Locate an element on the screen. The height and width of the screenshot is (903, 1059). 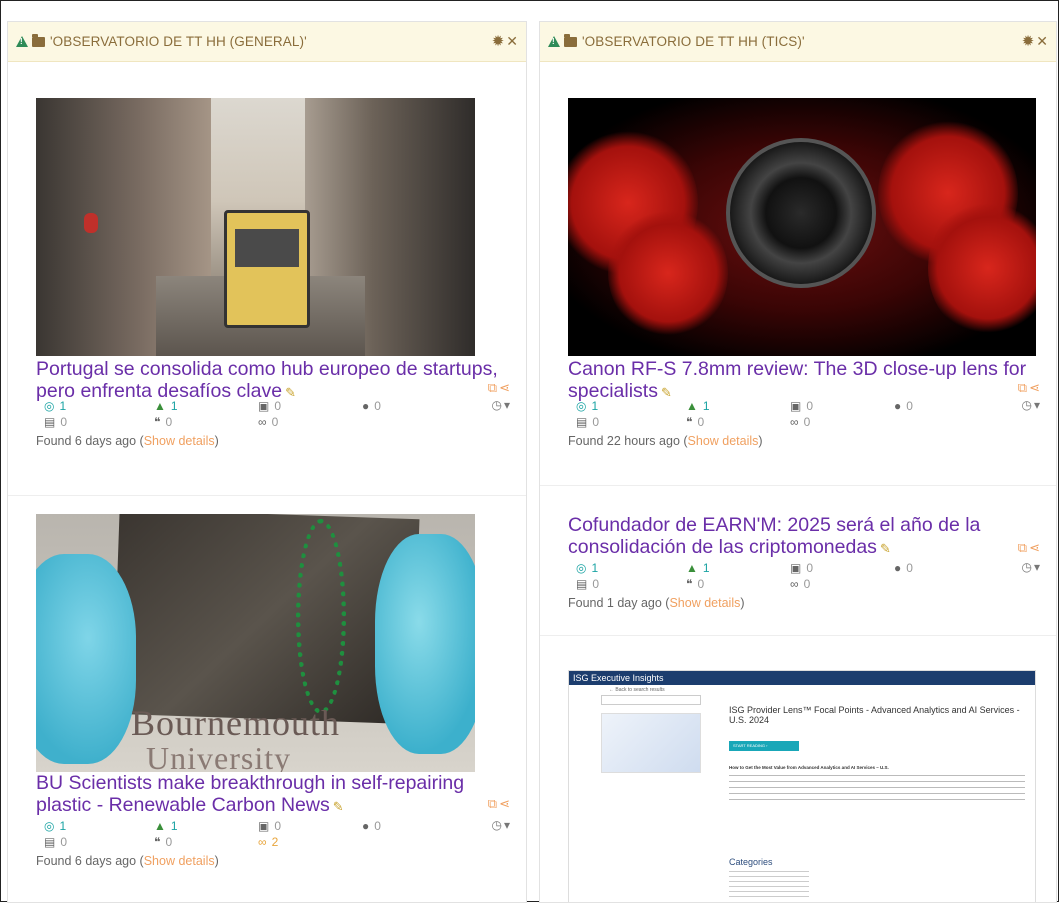
doc-body-text is located at coordinates (877, 790).